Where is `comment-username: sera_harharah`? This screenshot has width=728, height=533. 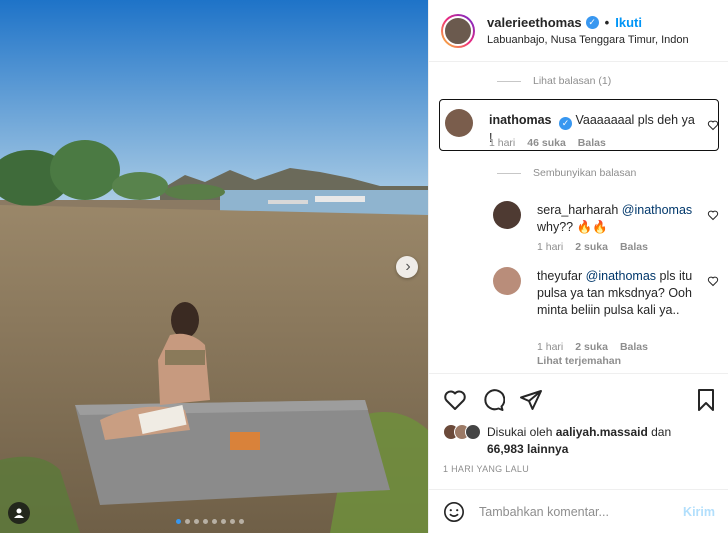 comment-username: sera_harharah is located at coordinates (577, 210).